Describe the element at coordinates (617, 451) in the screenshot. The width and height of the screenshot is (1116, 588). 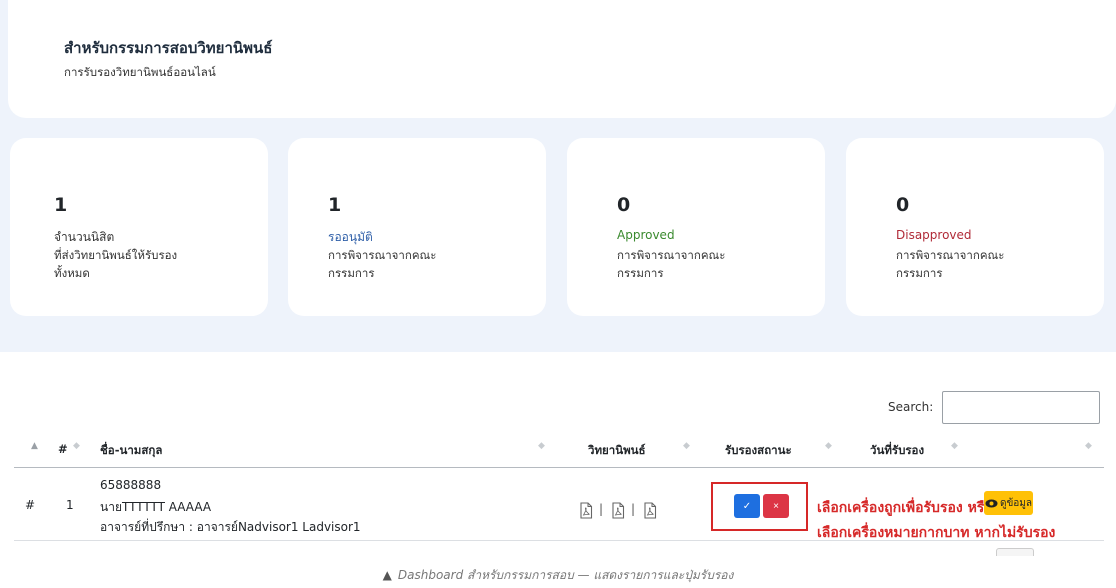
I see `column-header-thesis: วิทยานิพนธ์` at that location.